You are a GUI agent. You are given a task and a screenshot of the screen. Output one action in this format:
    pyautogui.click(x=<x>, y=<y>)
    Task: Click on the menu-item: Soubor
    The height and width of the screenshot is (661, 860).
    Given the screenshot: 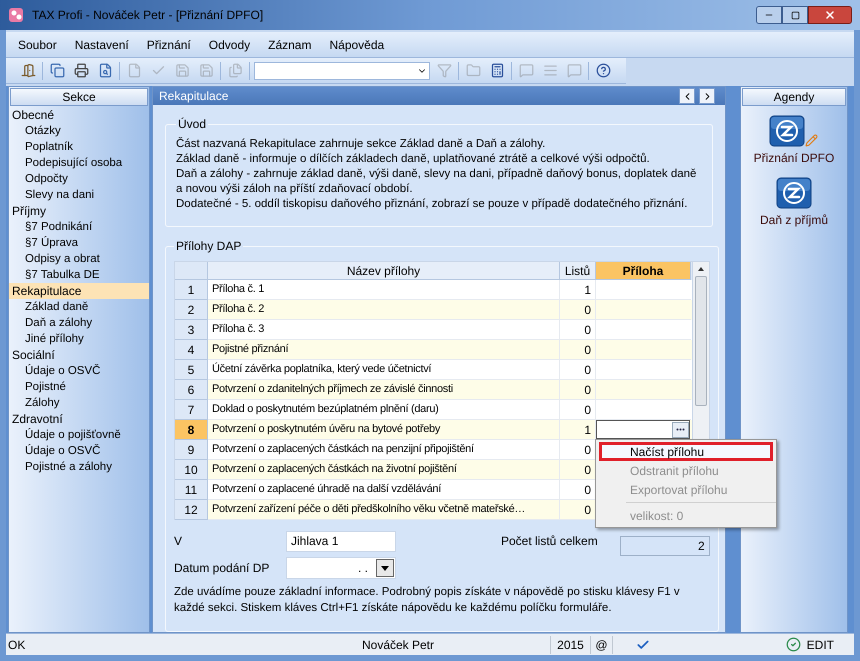 What is the action you would take?
    pyautogui.click(x=37, y=44)
    